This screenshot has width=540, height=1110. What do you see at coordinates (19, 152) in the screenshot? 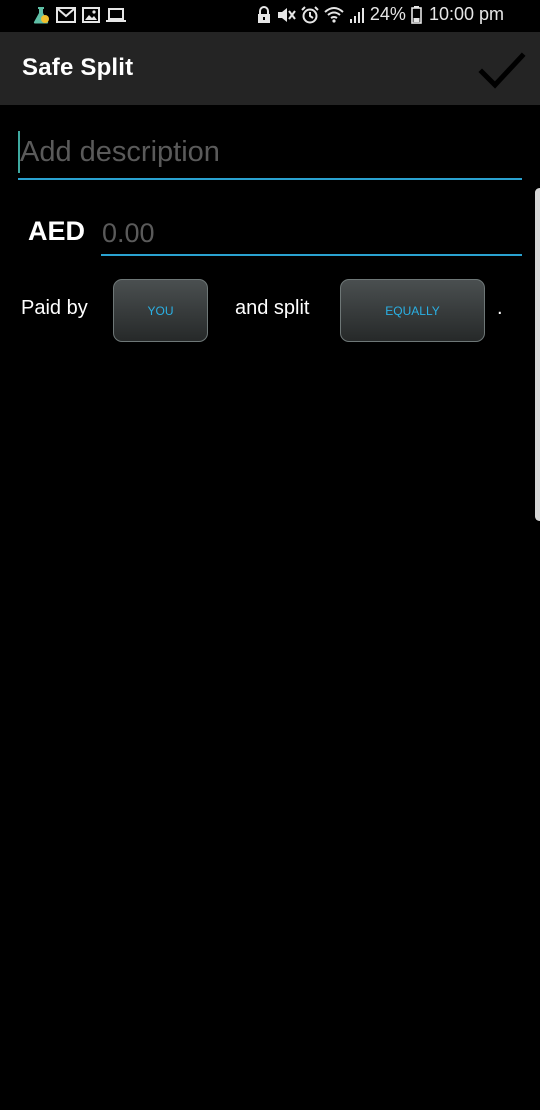
I see `text-cursor` at bounding box center [19, 152].